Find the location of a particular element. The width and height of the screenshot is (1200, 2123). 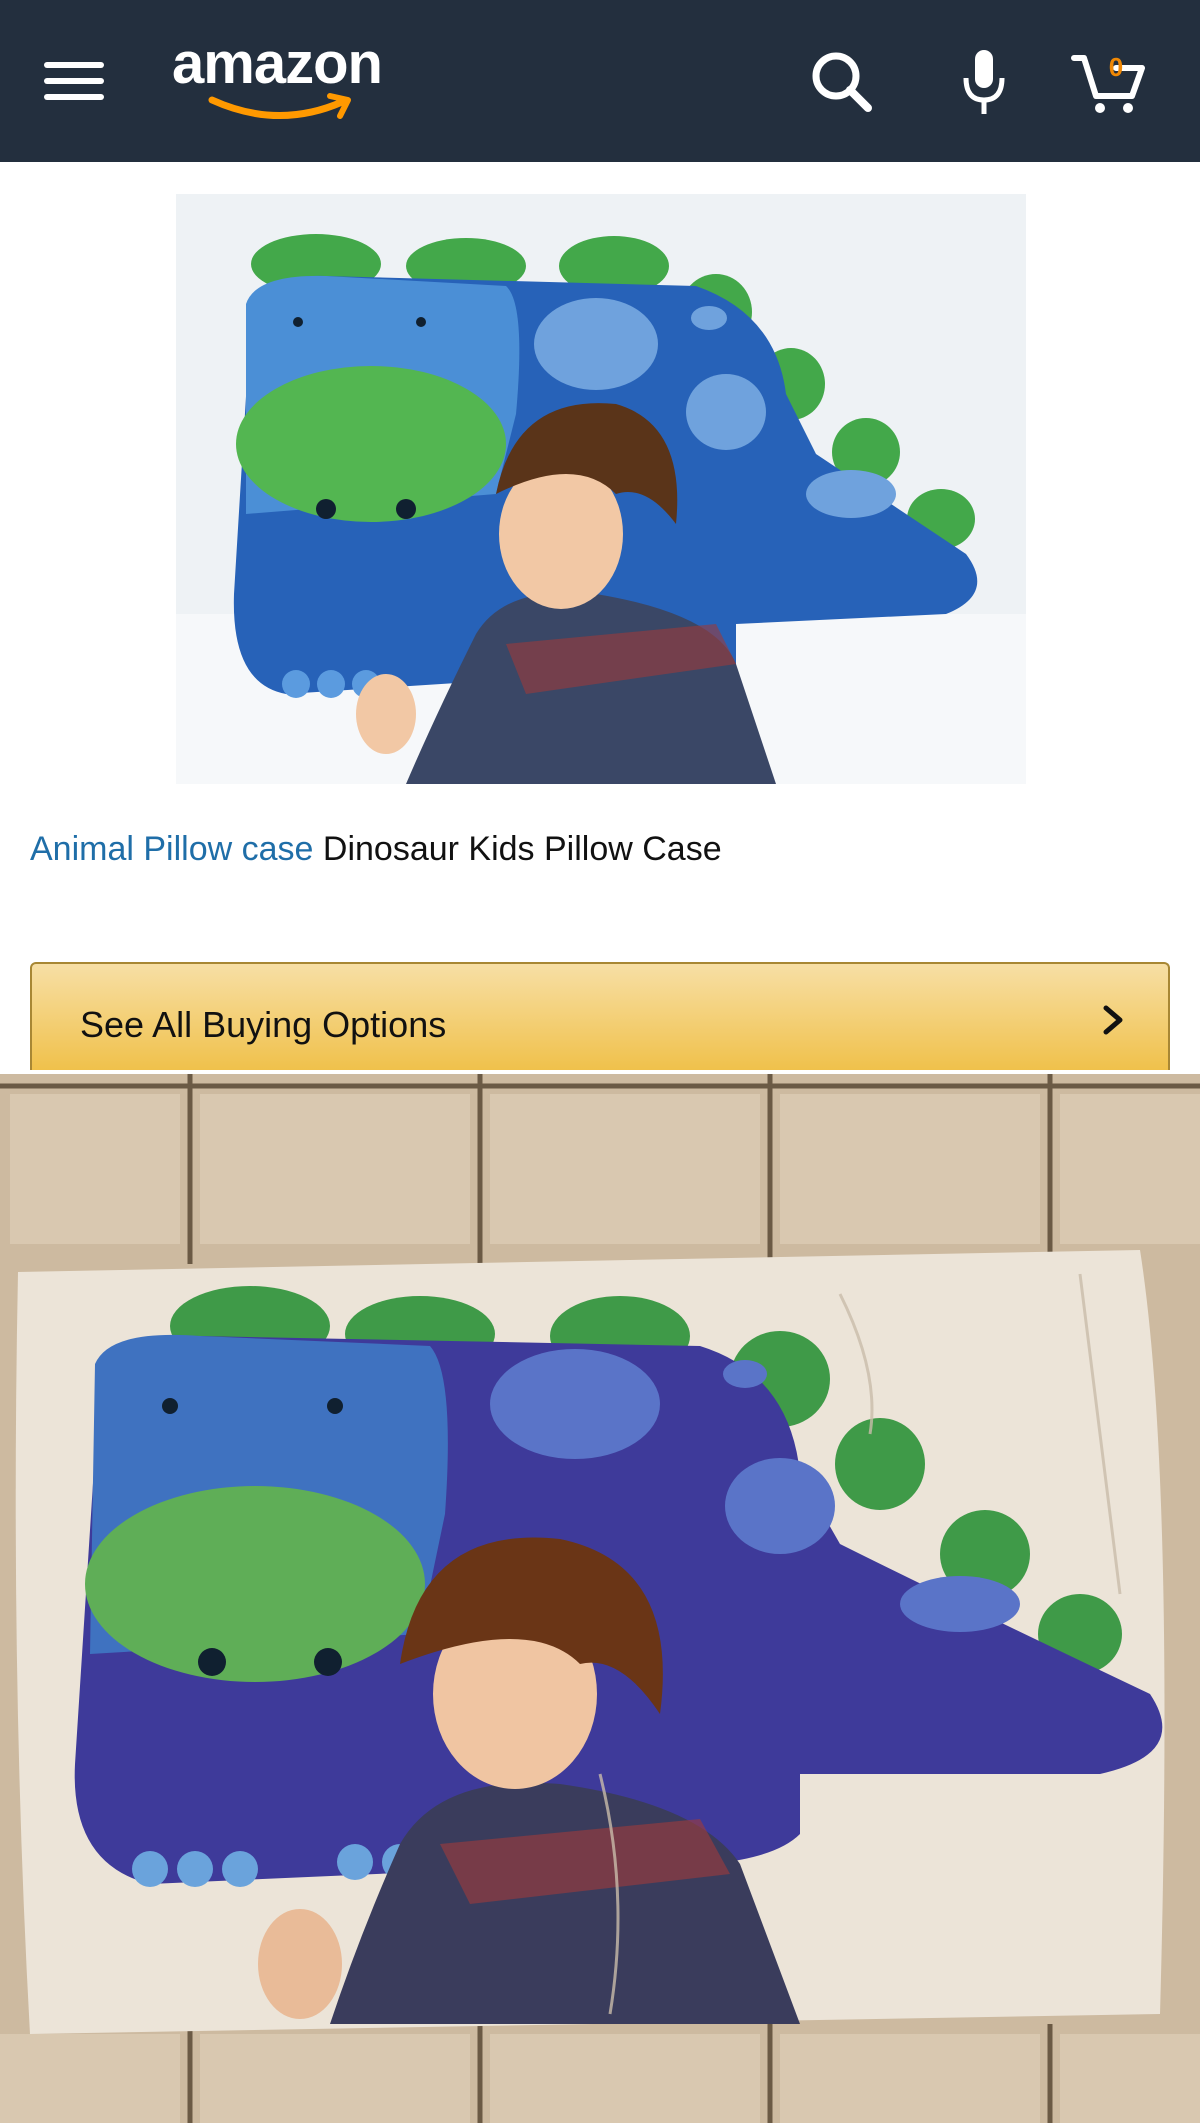

search-icon is located at coordinates (842, 82).